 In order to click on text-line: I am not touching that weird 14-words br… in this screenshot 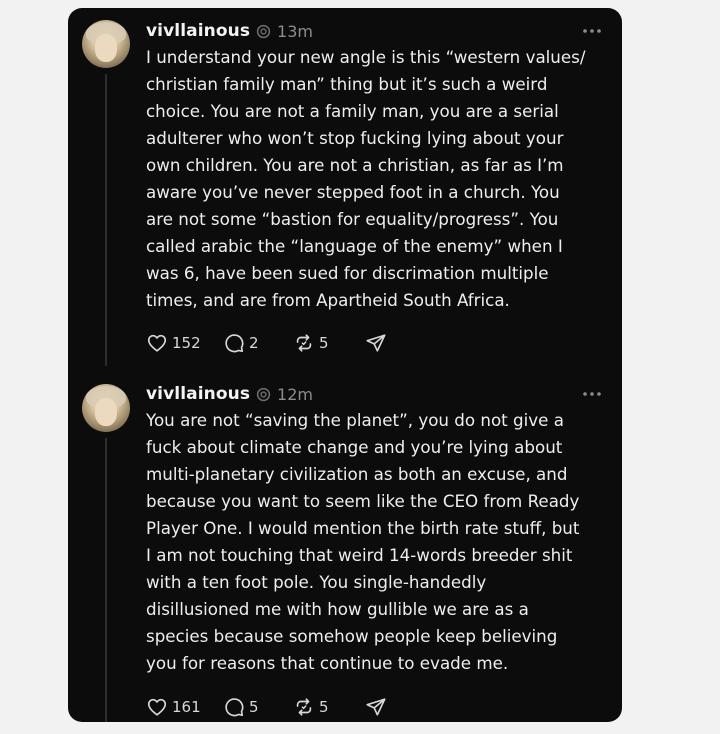, I will do `click(359, 555)`.